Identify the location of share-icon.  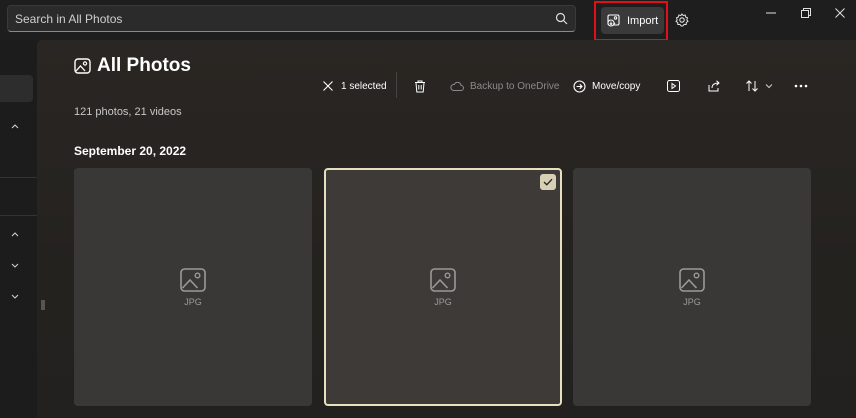
(714, 86).